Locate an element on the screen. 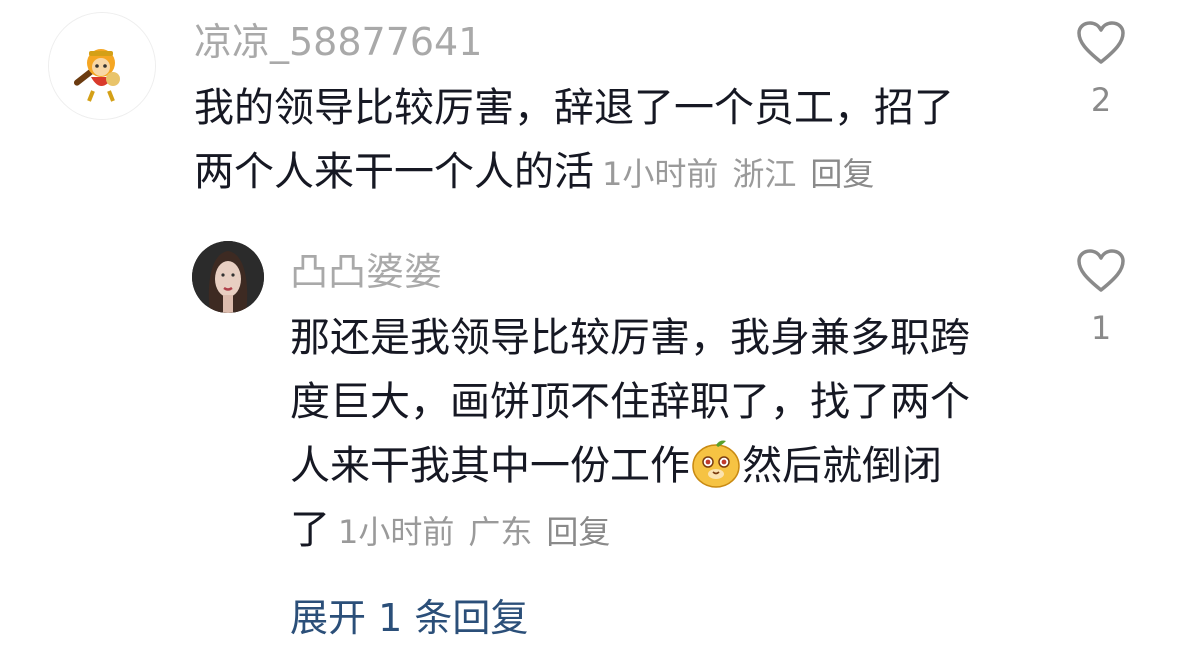  comment-meta: 1小时前 浙江 回复 is located at coordinates (745, 174).